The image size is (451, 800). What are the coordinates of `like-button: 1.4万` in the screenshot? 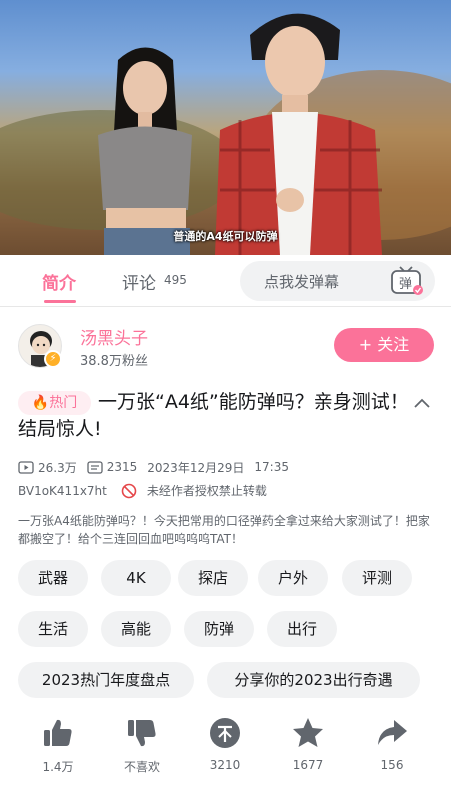 It's located at (58, 743).